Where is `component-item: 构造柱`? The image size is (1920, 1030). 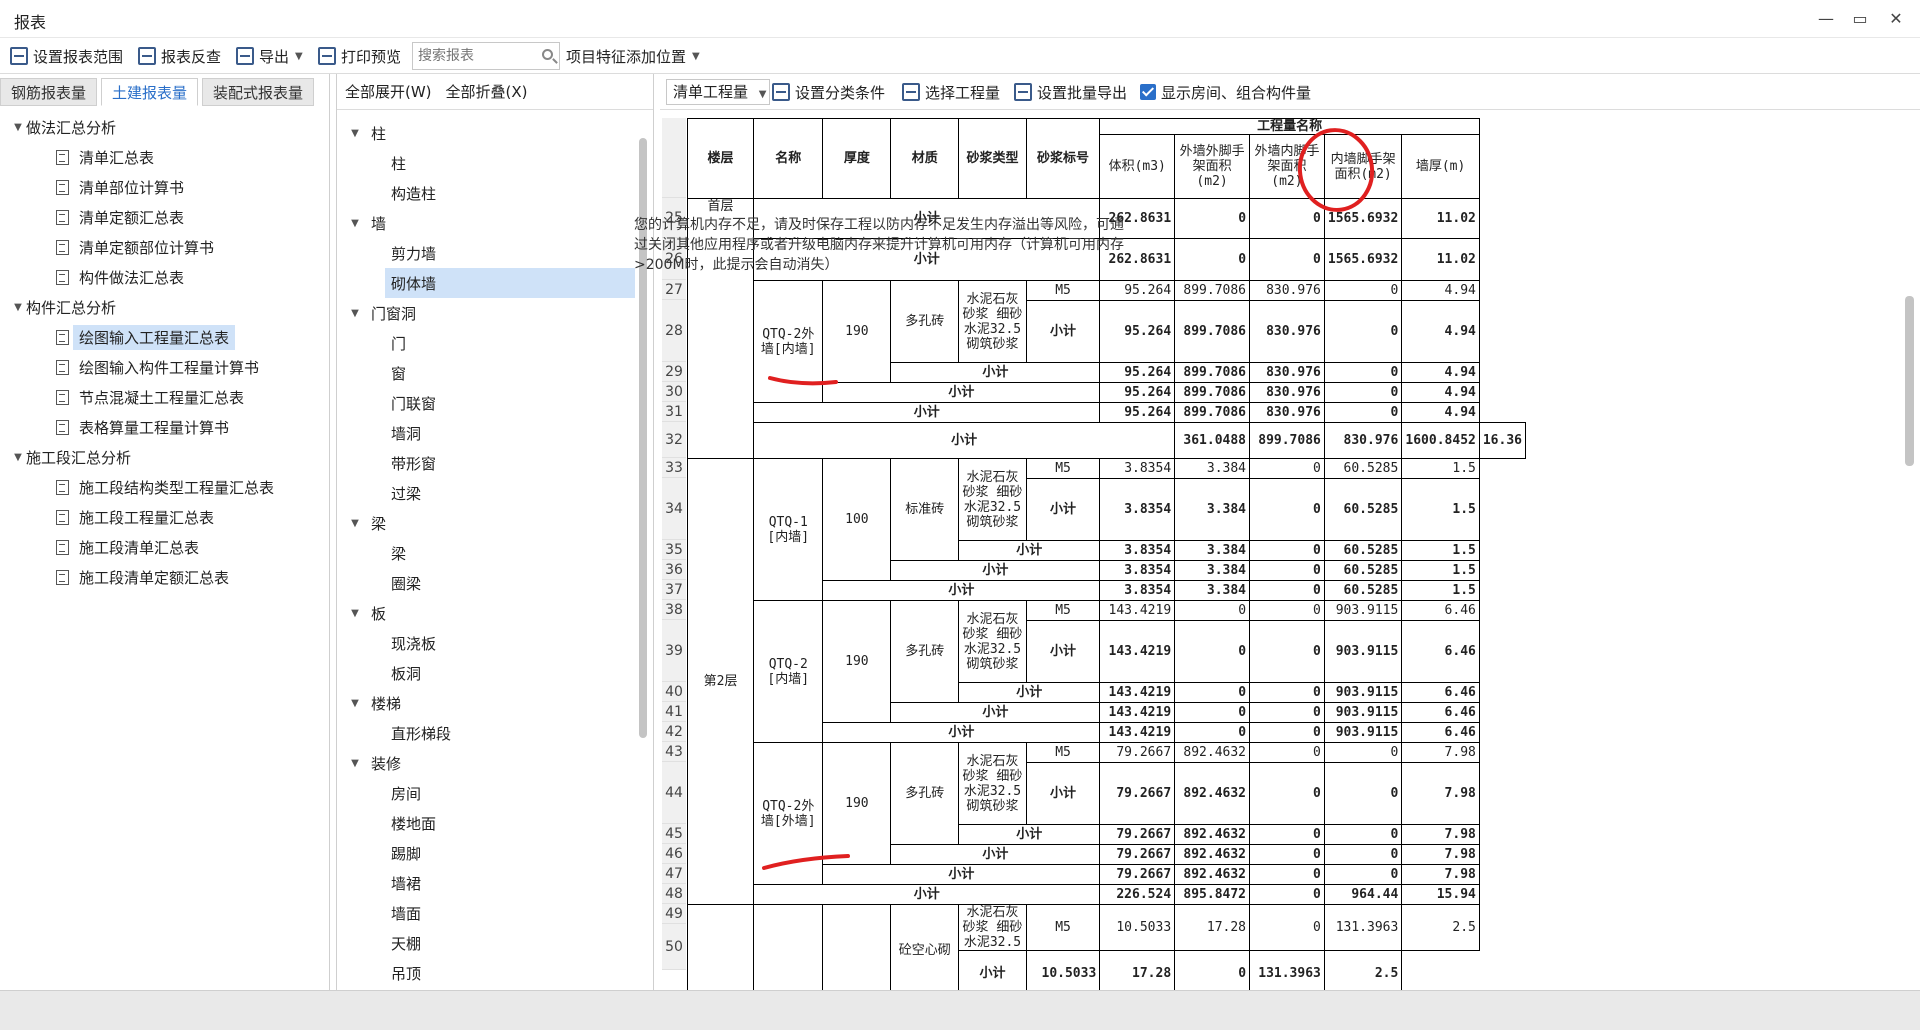
component-item: 构造柱 is located at coordinates (487, 193).